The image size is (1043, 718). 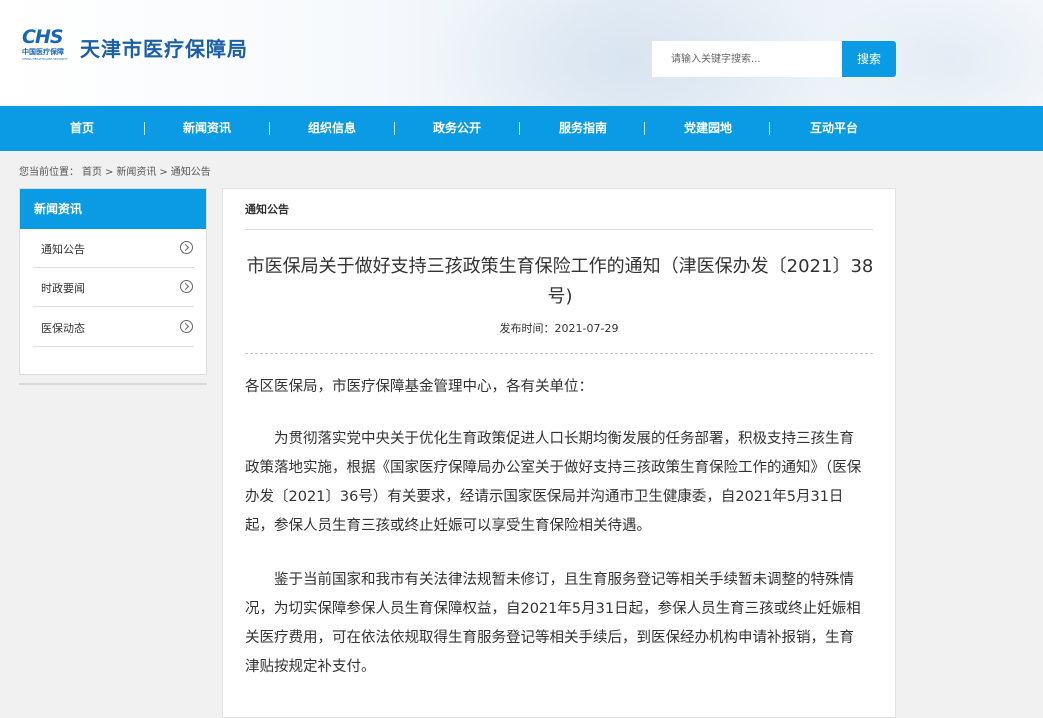 What do you see at coordinates (583, 128) in the screenshot?
I see `nav-item-service-guide: 服务指南` at bounding box center [583, 128].